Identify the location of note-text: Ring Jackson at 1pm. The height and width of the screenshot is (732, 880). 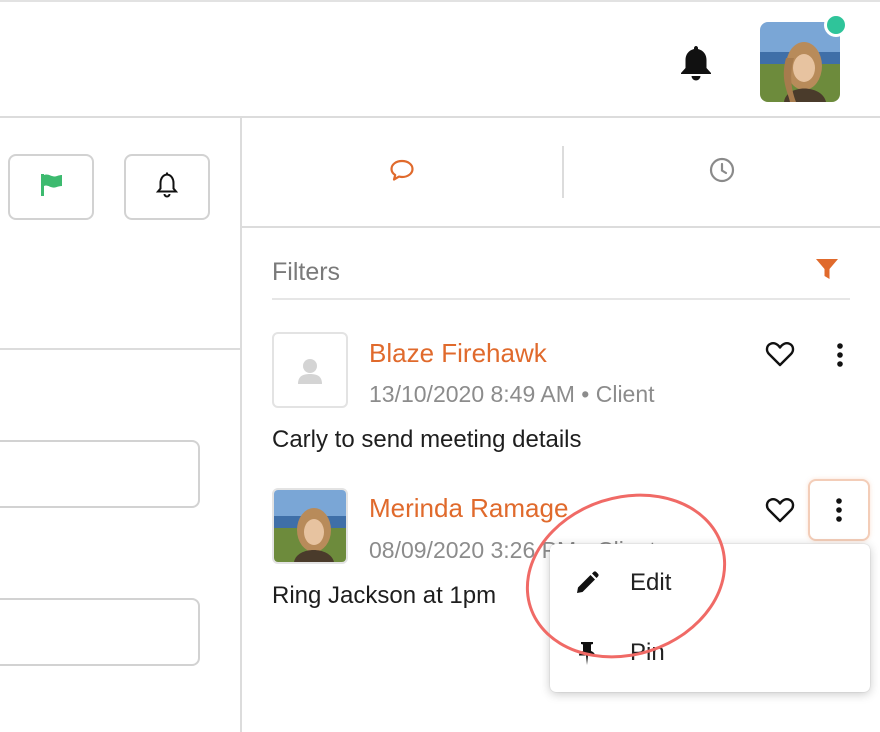
(384, 595).